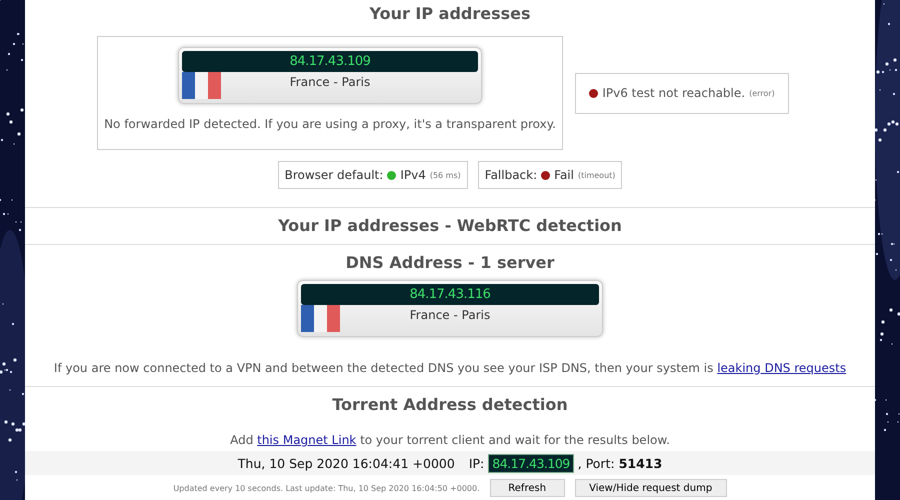 The width and height of the screenshot is (900, 500). What do you see at coordinates (306, 440) in the screenshot?
I see `magnet-link: this Magnet Link` at bounding box center [306, 440].